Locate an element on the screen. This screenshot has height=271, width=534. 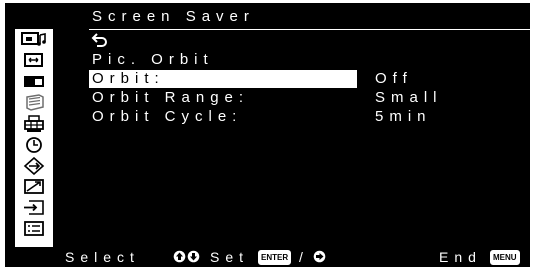
end-label: End is located at coordinates (460, 257).